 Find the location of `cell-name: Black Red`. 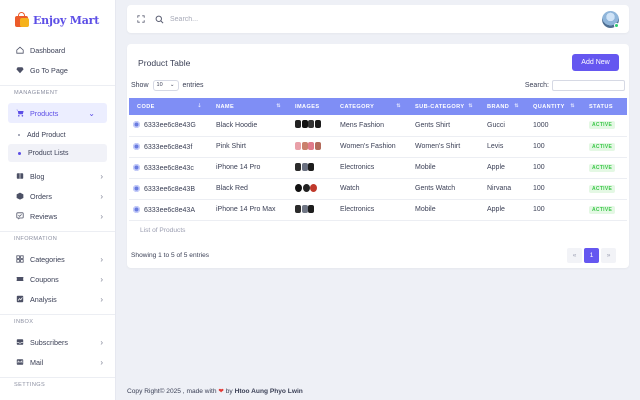

cell-name: Black Red is located at coordinates (232, 188).